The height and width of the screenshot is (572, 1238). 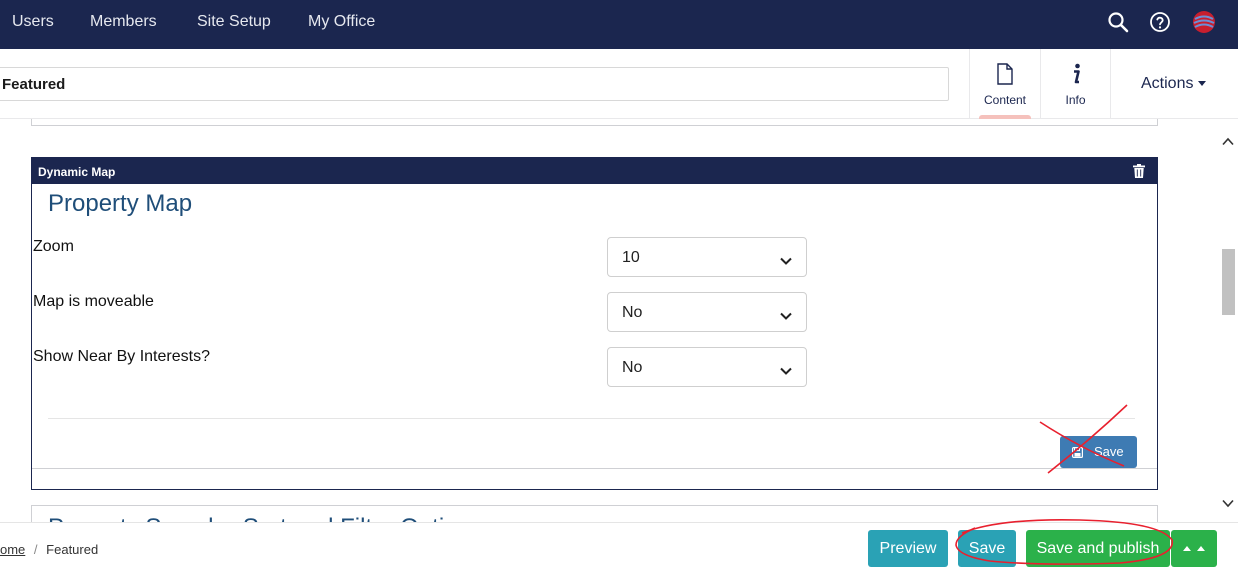 What do you see at coordinates (1204, 22) in the screenshot?
I see `user-avatar-icon` at bounding box center [1204, 22].